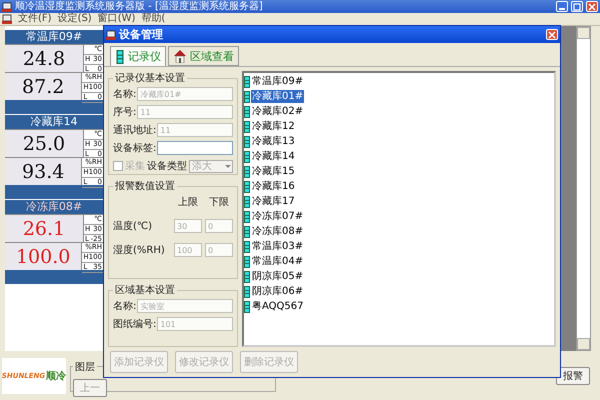  What do you see at coordinates (277, 111) in the screenshot?
I see `list-item: 冷藏库02#` at bounding box center [277, 111].